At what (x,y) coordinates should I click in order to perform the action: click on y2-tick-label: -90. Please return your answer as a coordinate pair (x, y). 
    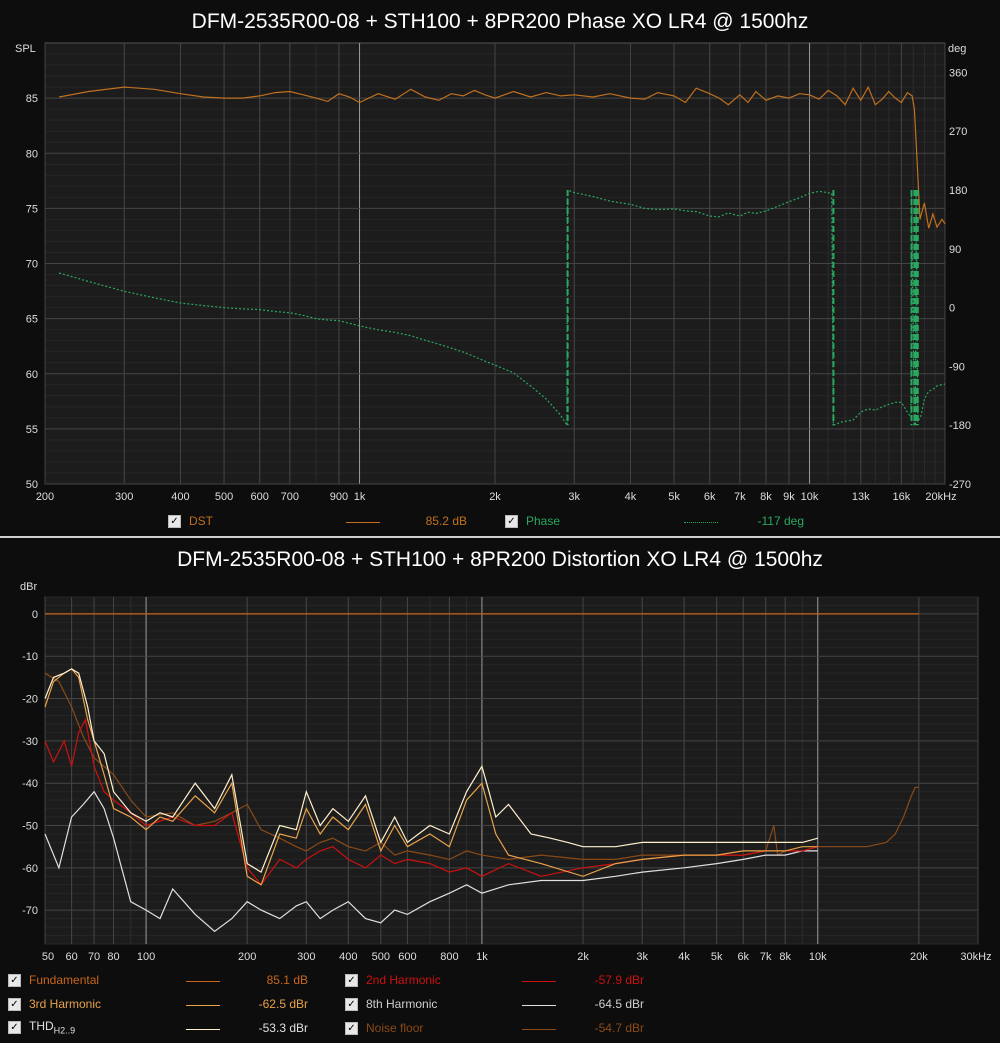
    Looking at the image, I should click on (957, 367).